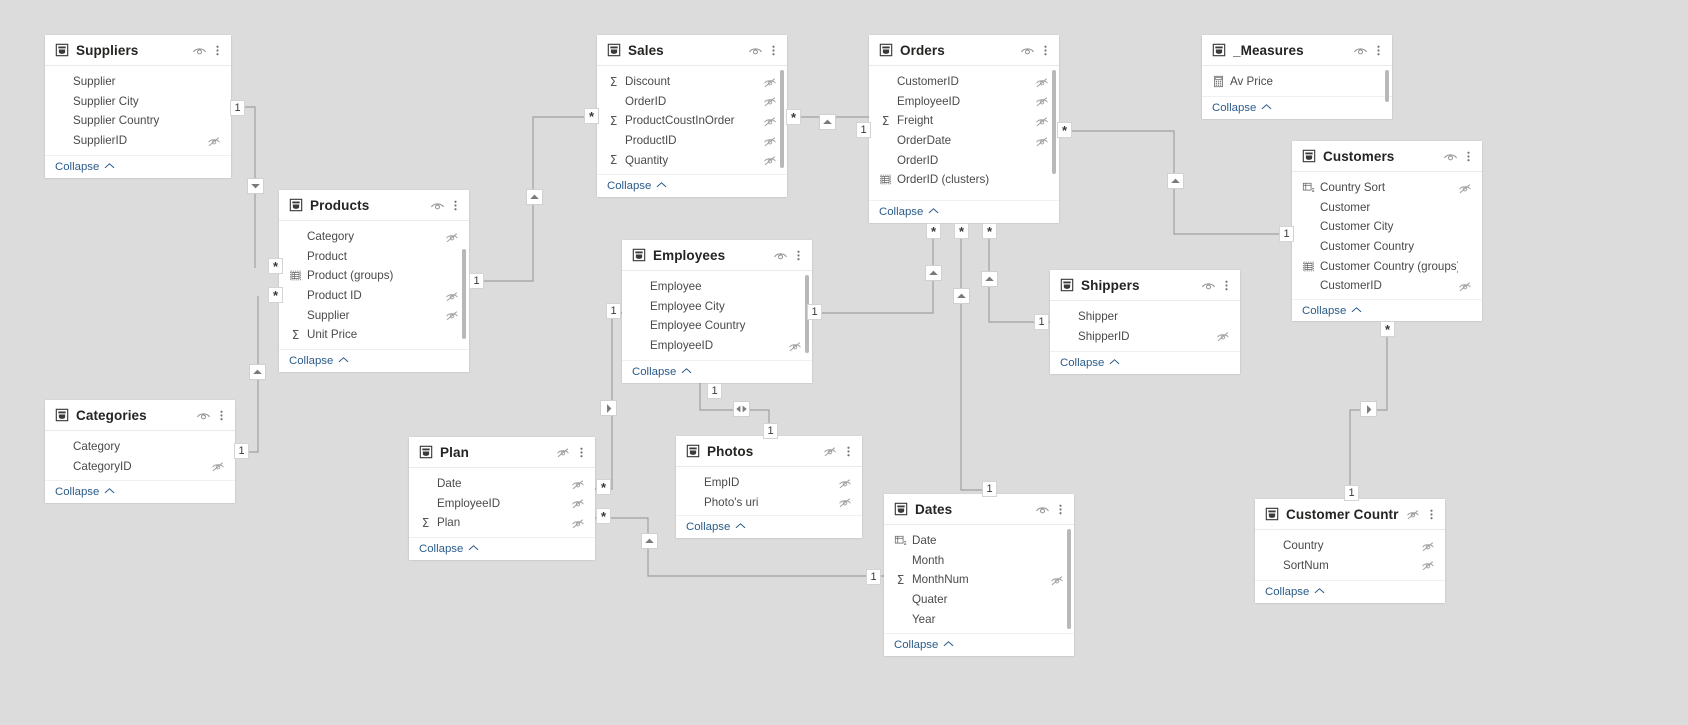 This screenshot has width=1688, height=725. What do you see at coordinates (979, 561) in the screenshot?
I see `field-row: Month` at bounding box center [979, 561].